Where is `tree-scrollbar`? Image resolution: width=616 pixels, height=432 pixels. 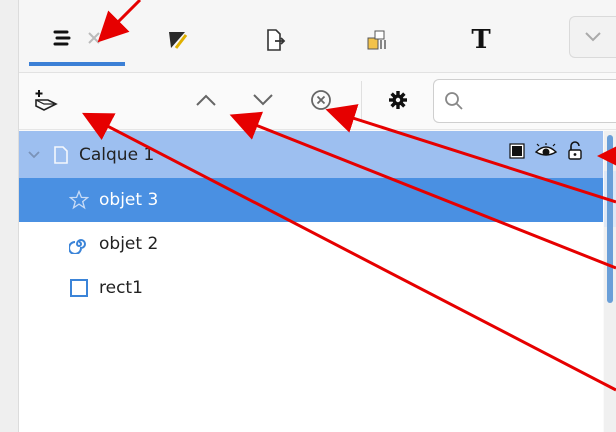
tree-scrollbar is located at coordinates (610, 281).